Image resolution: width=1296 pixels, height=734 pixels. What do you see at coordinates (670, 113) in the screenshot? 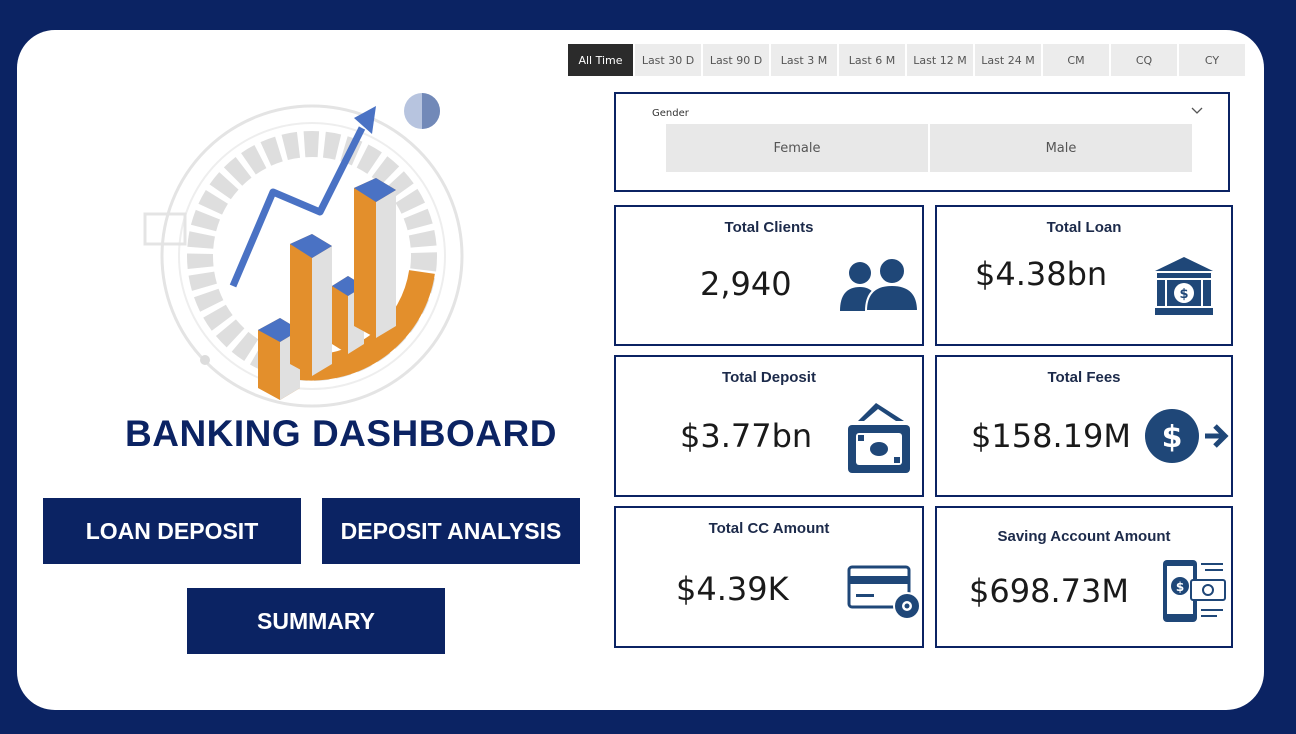
I see `gender-slicer-label: Gender` at bounding box center [670, 113].